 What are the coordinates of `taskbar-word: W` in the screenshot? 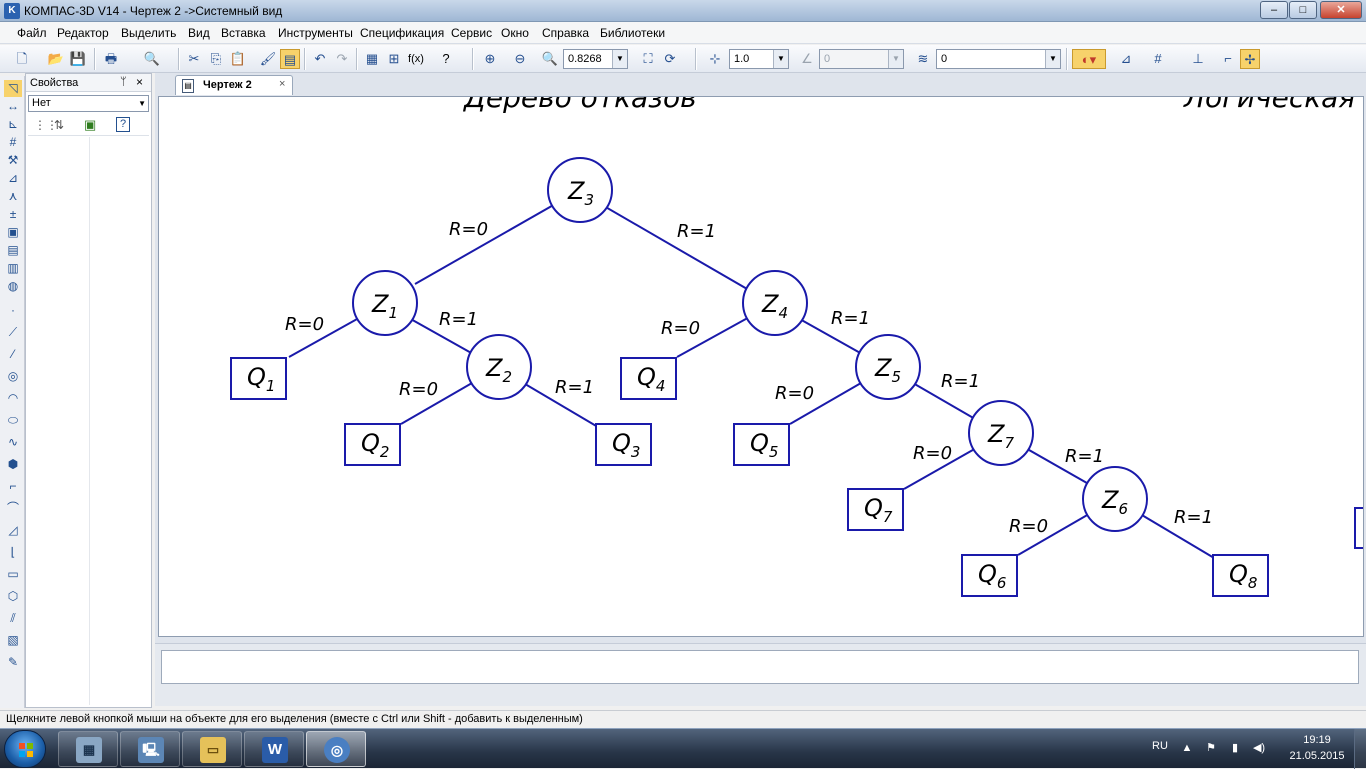 It's located at (274, 749).